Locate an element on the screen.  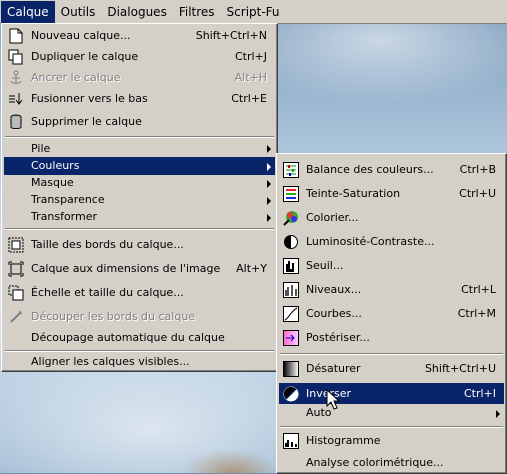
hue-saturation-icon is located at coordinates (291, 194).